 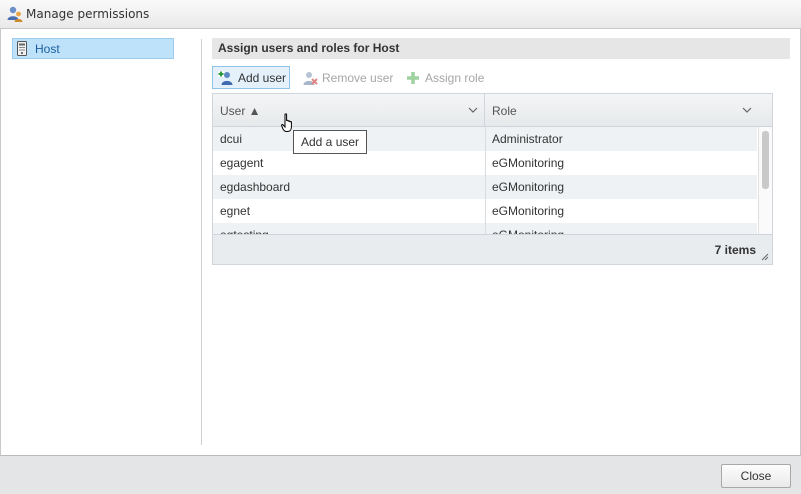 I want to click on column-header-user-label: User ▲, so click(x=240, y=110).